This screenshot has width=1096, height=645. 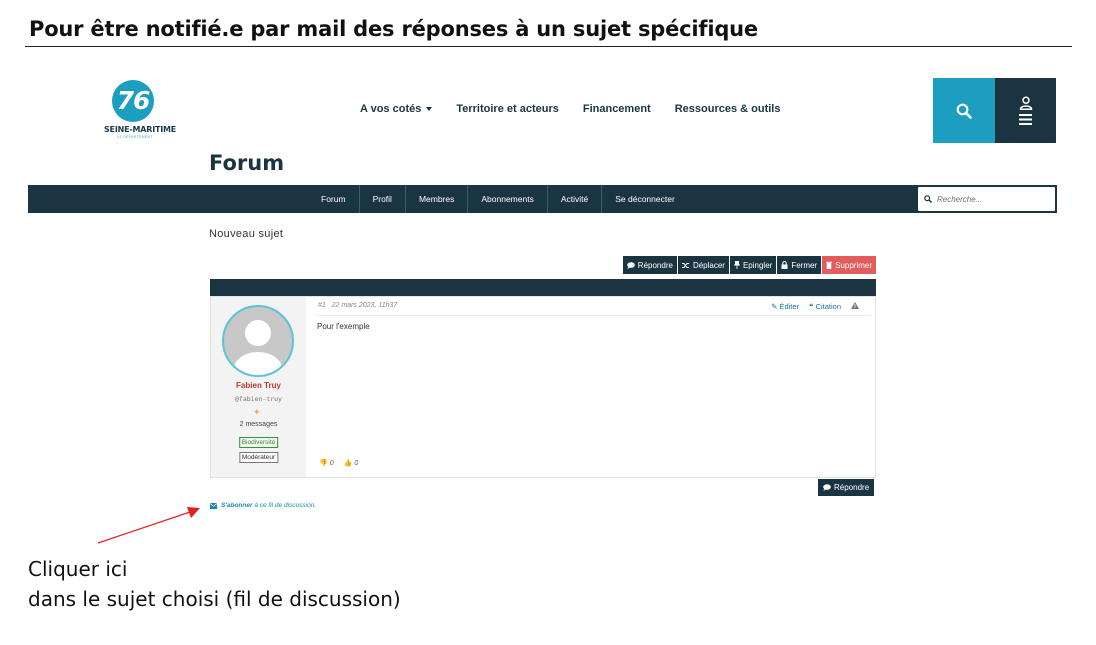 What do you see at coordinates (828, 306) in the screenshot?
I see `quote-label: Citation` at bounding box center [828, 306].